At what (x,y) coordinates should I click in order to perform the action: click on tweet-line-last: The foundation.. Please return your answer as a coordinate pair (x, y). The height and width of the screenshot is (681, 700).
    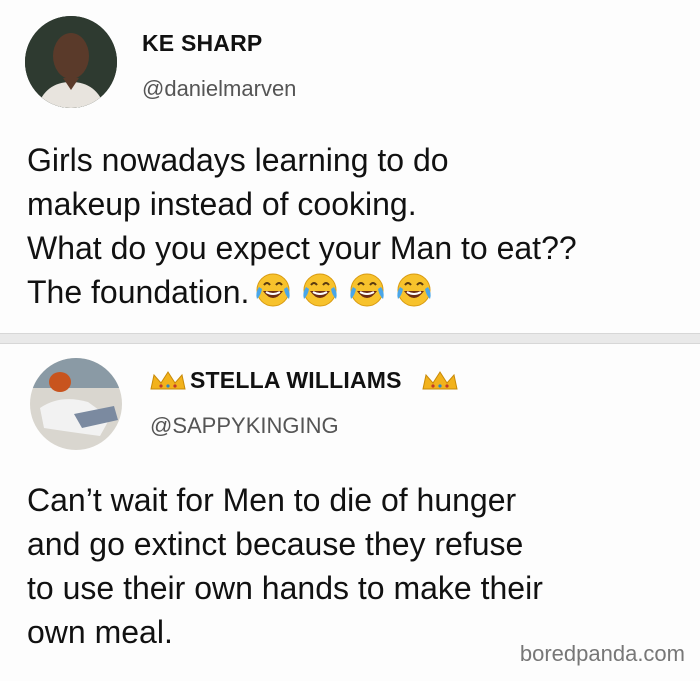
    Looking at the image, I should click on (359, 295).